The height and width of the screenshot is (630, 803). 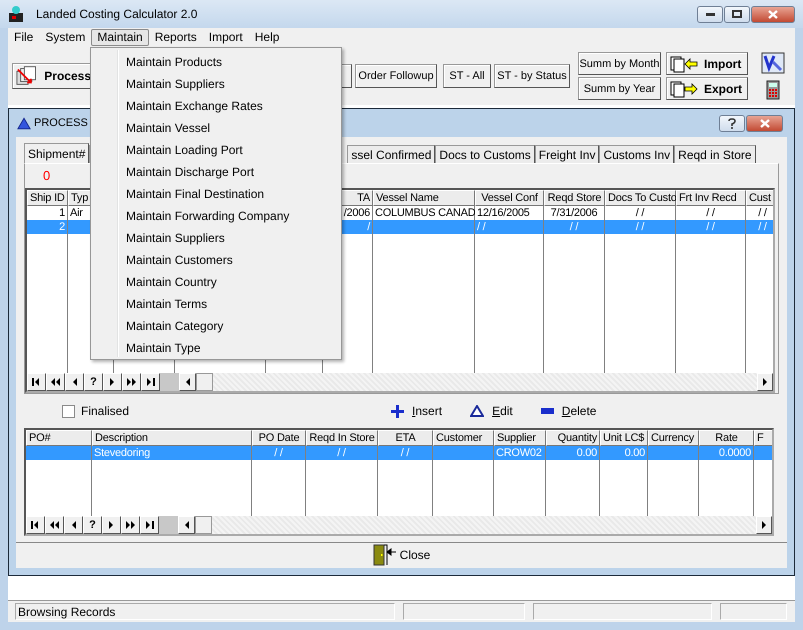 I want to click on action-button: Insert, so click(x=416, y=411).